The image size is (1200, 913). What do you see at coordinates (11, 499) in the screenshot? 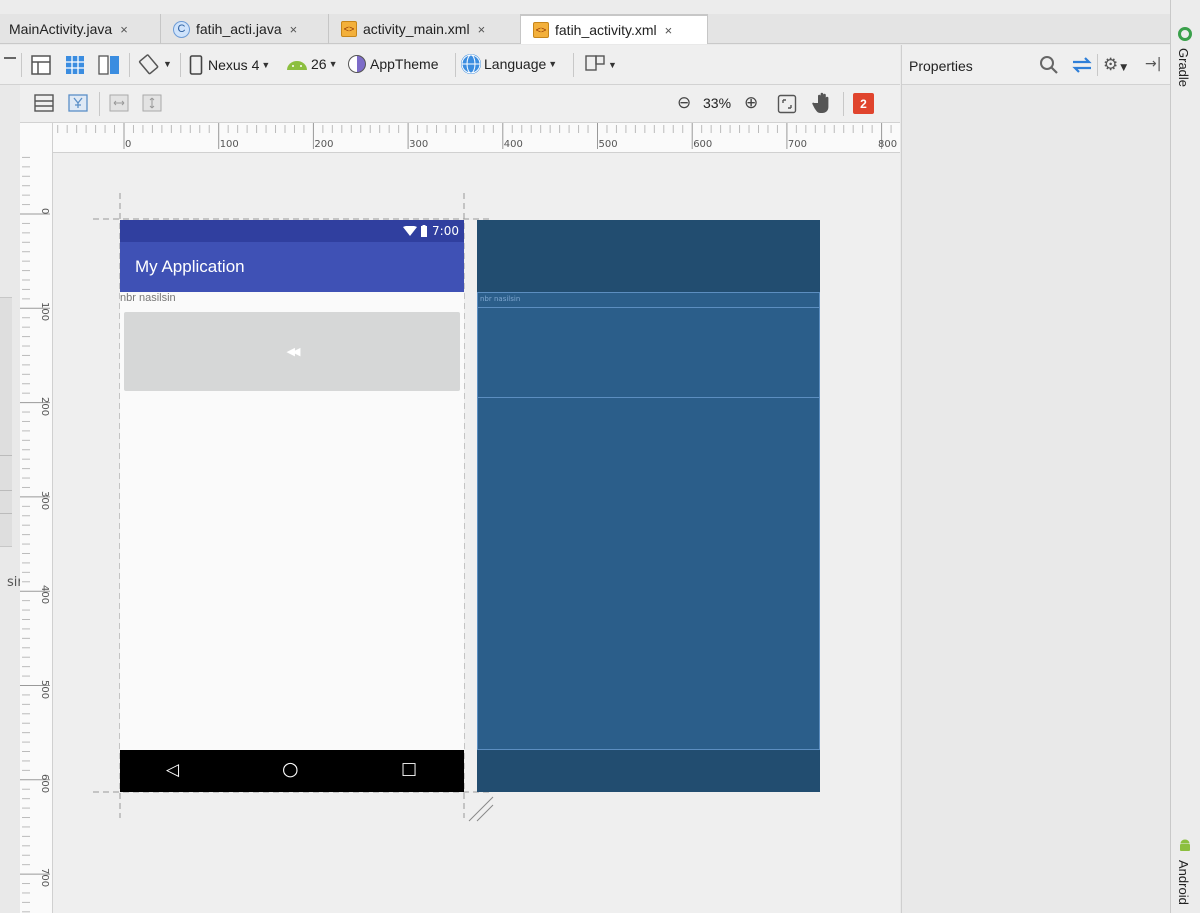
I see `palette-collapsed-strip: sir` at bounding box center [11, 499].